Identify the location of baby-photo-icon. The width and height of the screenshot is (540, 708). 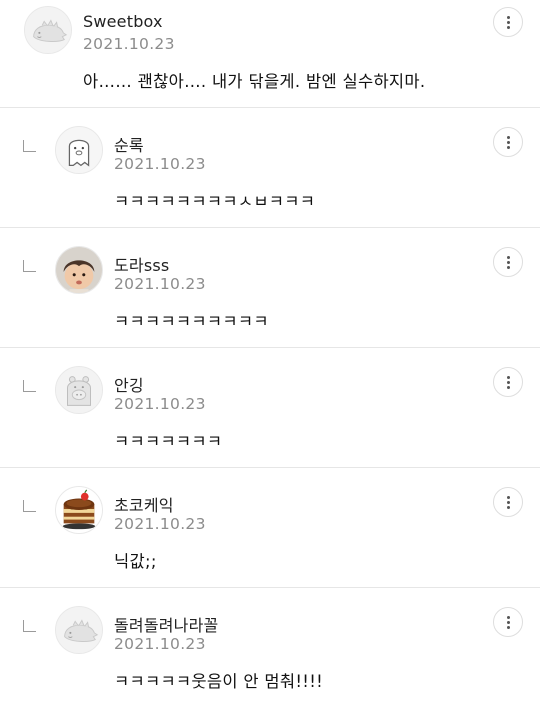
(79, 270).